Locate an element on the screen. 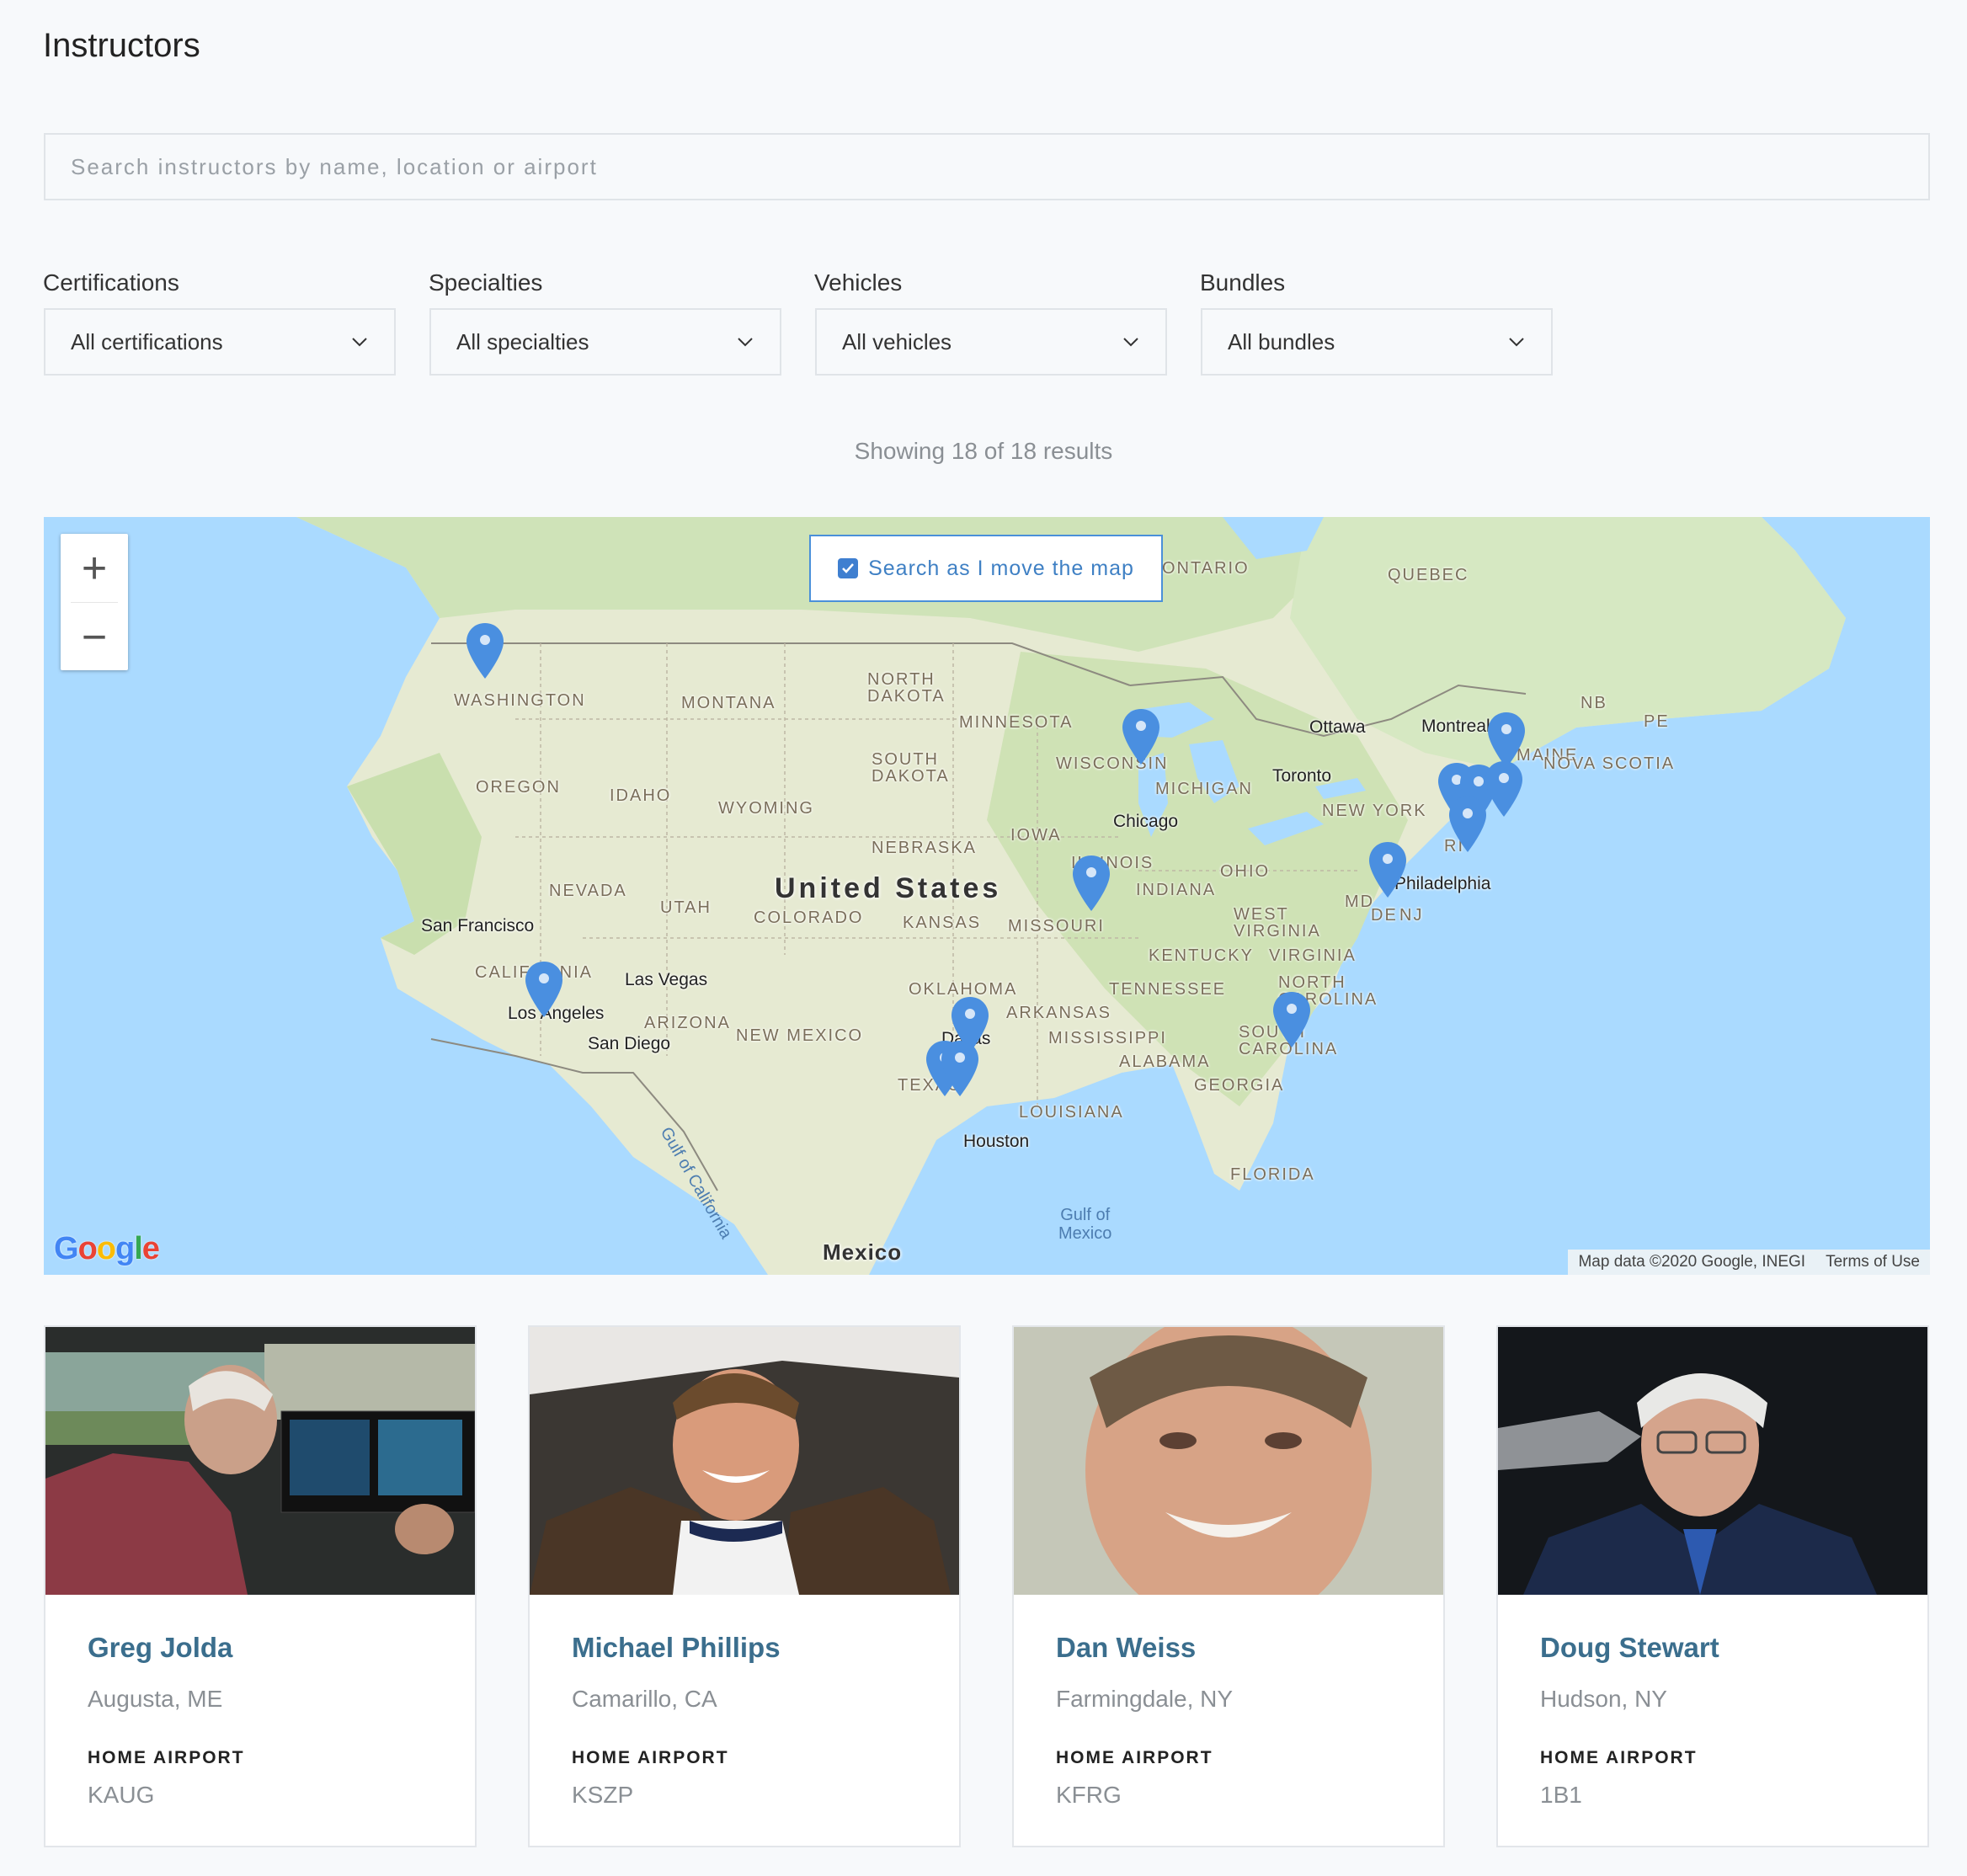 The image size is (1967, 1876). vehicles-select: All vehicles is located at coordinates (991, 342).